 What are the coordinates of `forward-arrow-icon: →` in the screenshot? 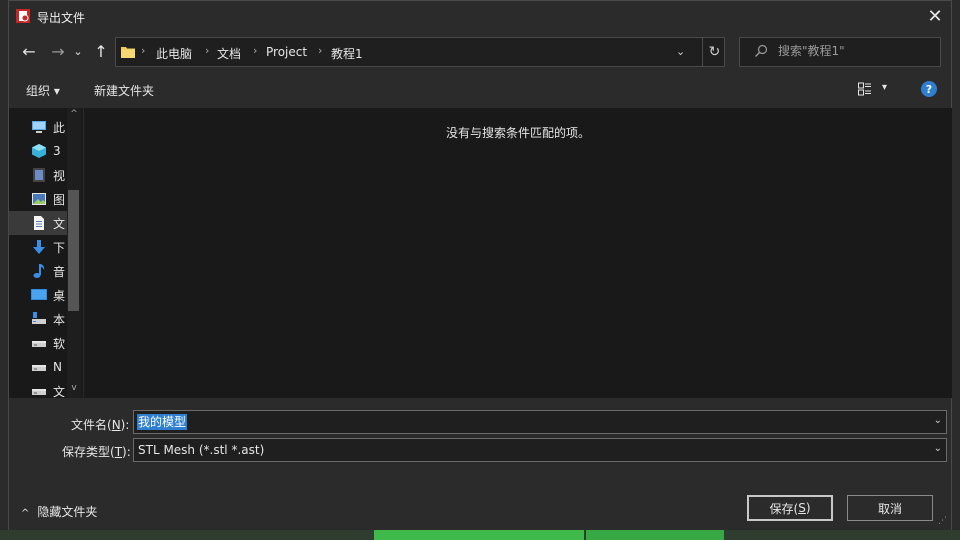 It's located at (58, 51).